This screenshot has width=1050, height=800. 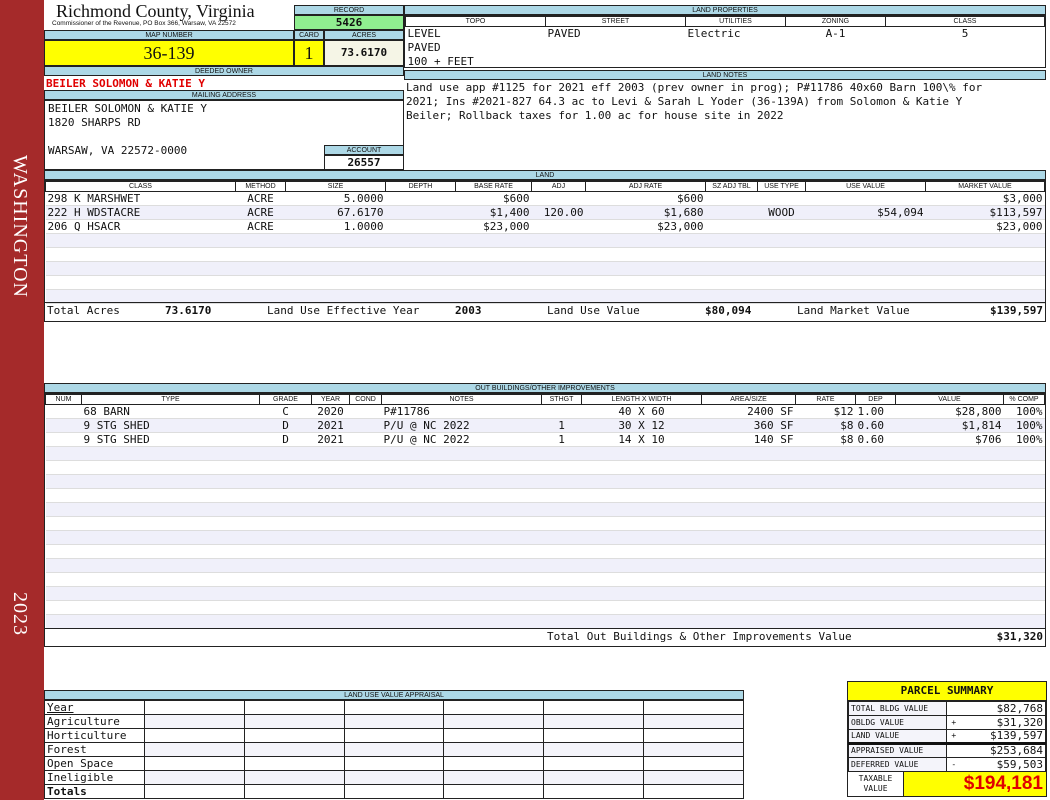 I want to click on record-value: 5426, so click(x=349, y=22).